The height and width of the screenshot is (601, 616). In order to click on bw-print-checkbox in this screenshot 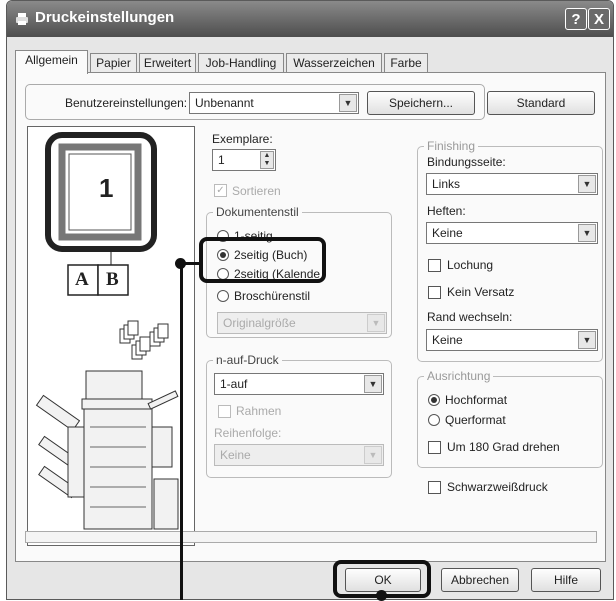, I will do `click(434, 487)`.